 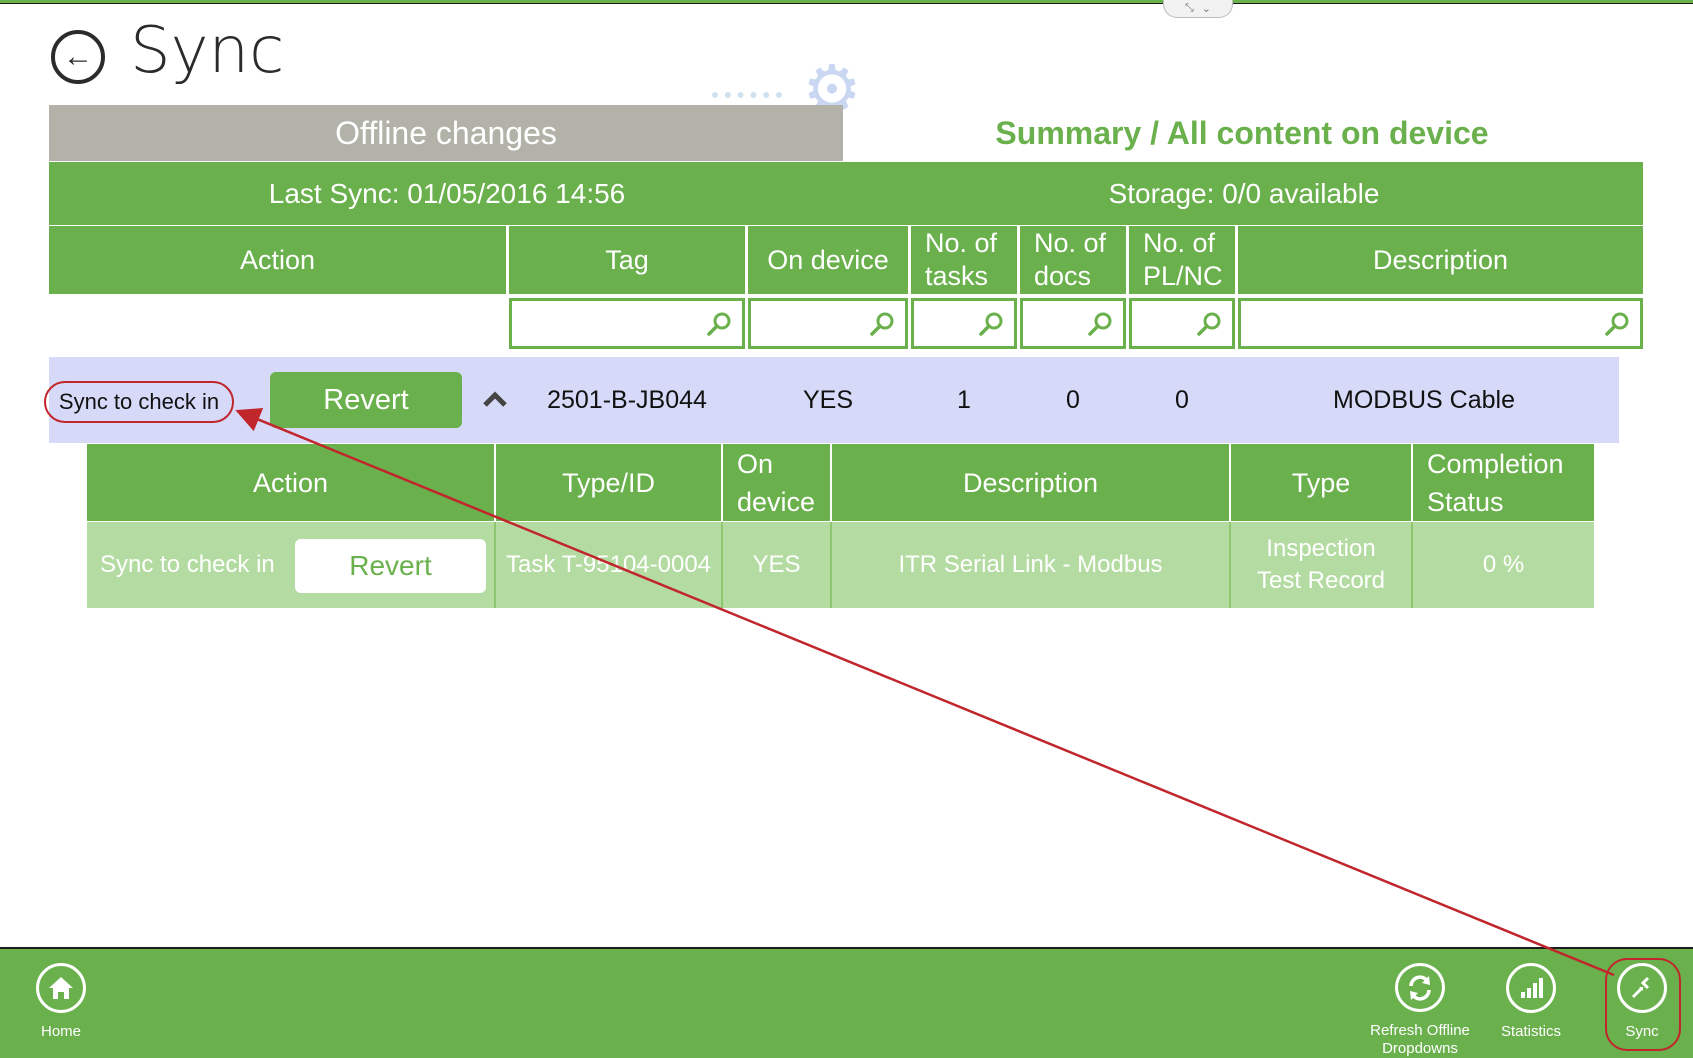 I want to click on sub-description-cell: ITR Serial Link - Modbus, so click(x=1031, y=565).